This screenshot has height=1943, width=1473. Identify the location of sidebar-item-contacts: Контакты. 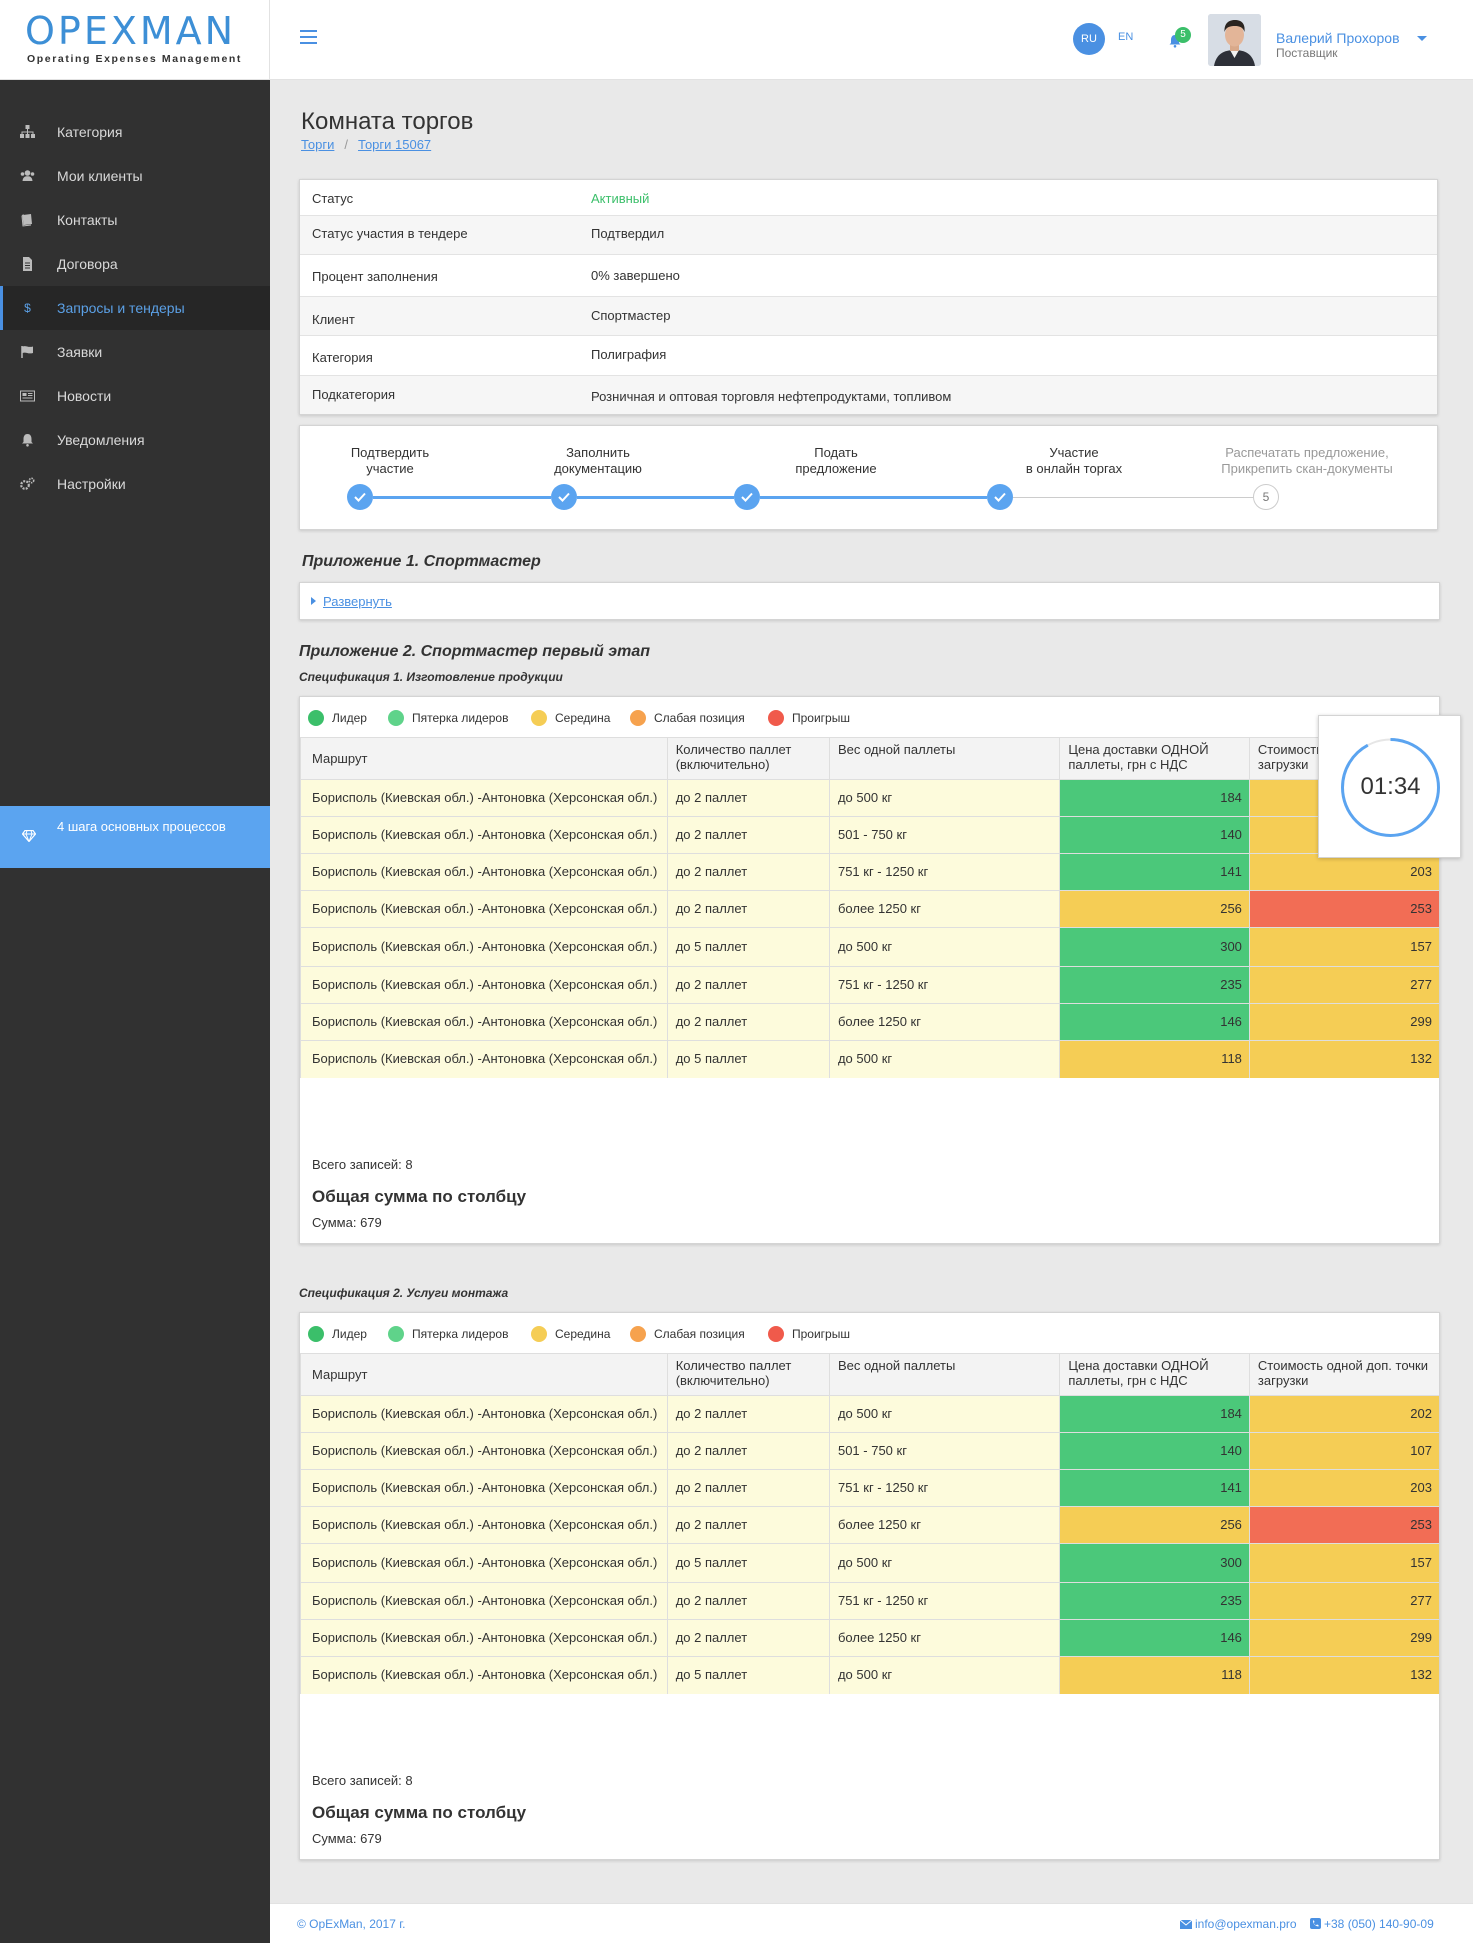
(135, 220).